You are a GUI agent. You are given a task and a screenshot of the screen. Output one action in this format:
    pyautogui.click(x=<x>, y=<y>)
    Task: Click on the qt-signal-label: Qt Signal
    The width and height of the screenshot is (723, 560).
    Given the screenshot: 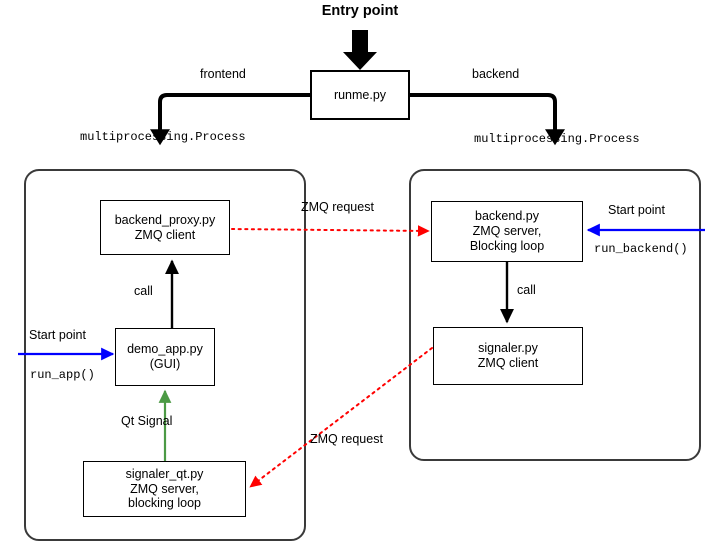 What is the action you would take?
    pyautogui.click(x=147, y=421)
    